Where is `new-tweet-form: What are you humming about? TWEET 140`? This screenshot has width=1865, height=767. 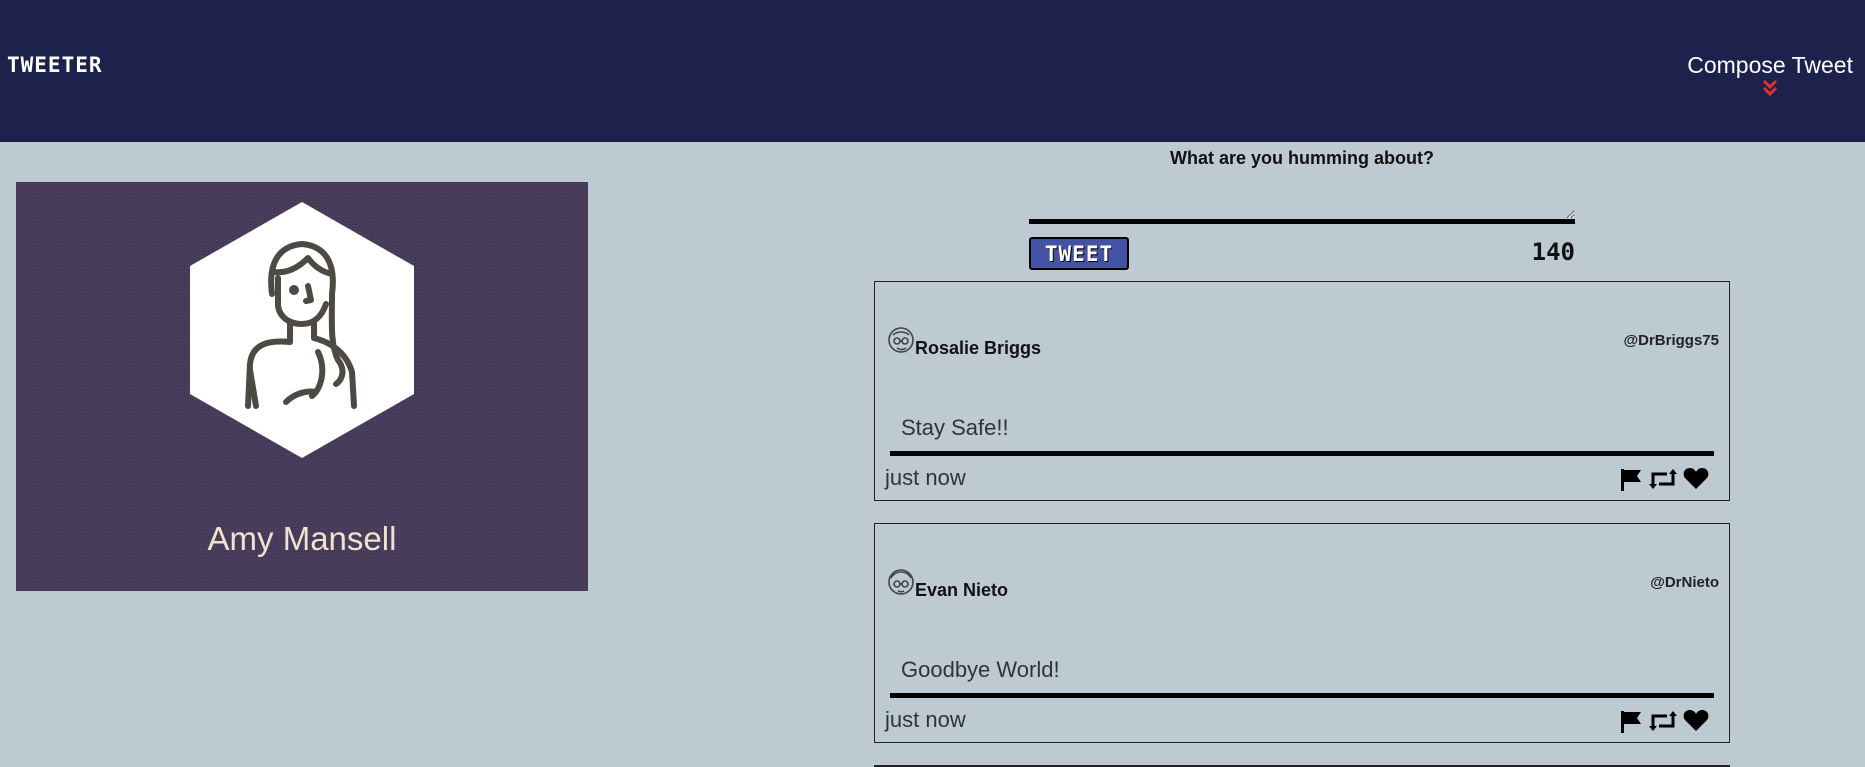
new-tweet-form: What are you humming about? TWEET 140 is located at coordinates (1302, 209).